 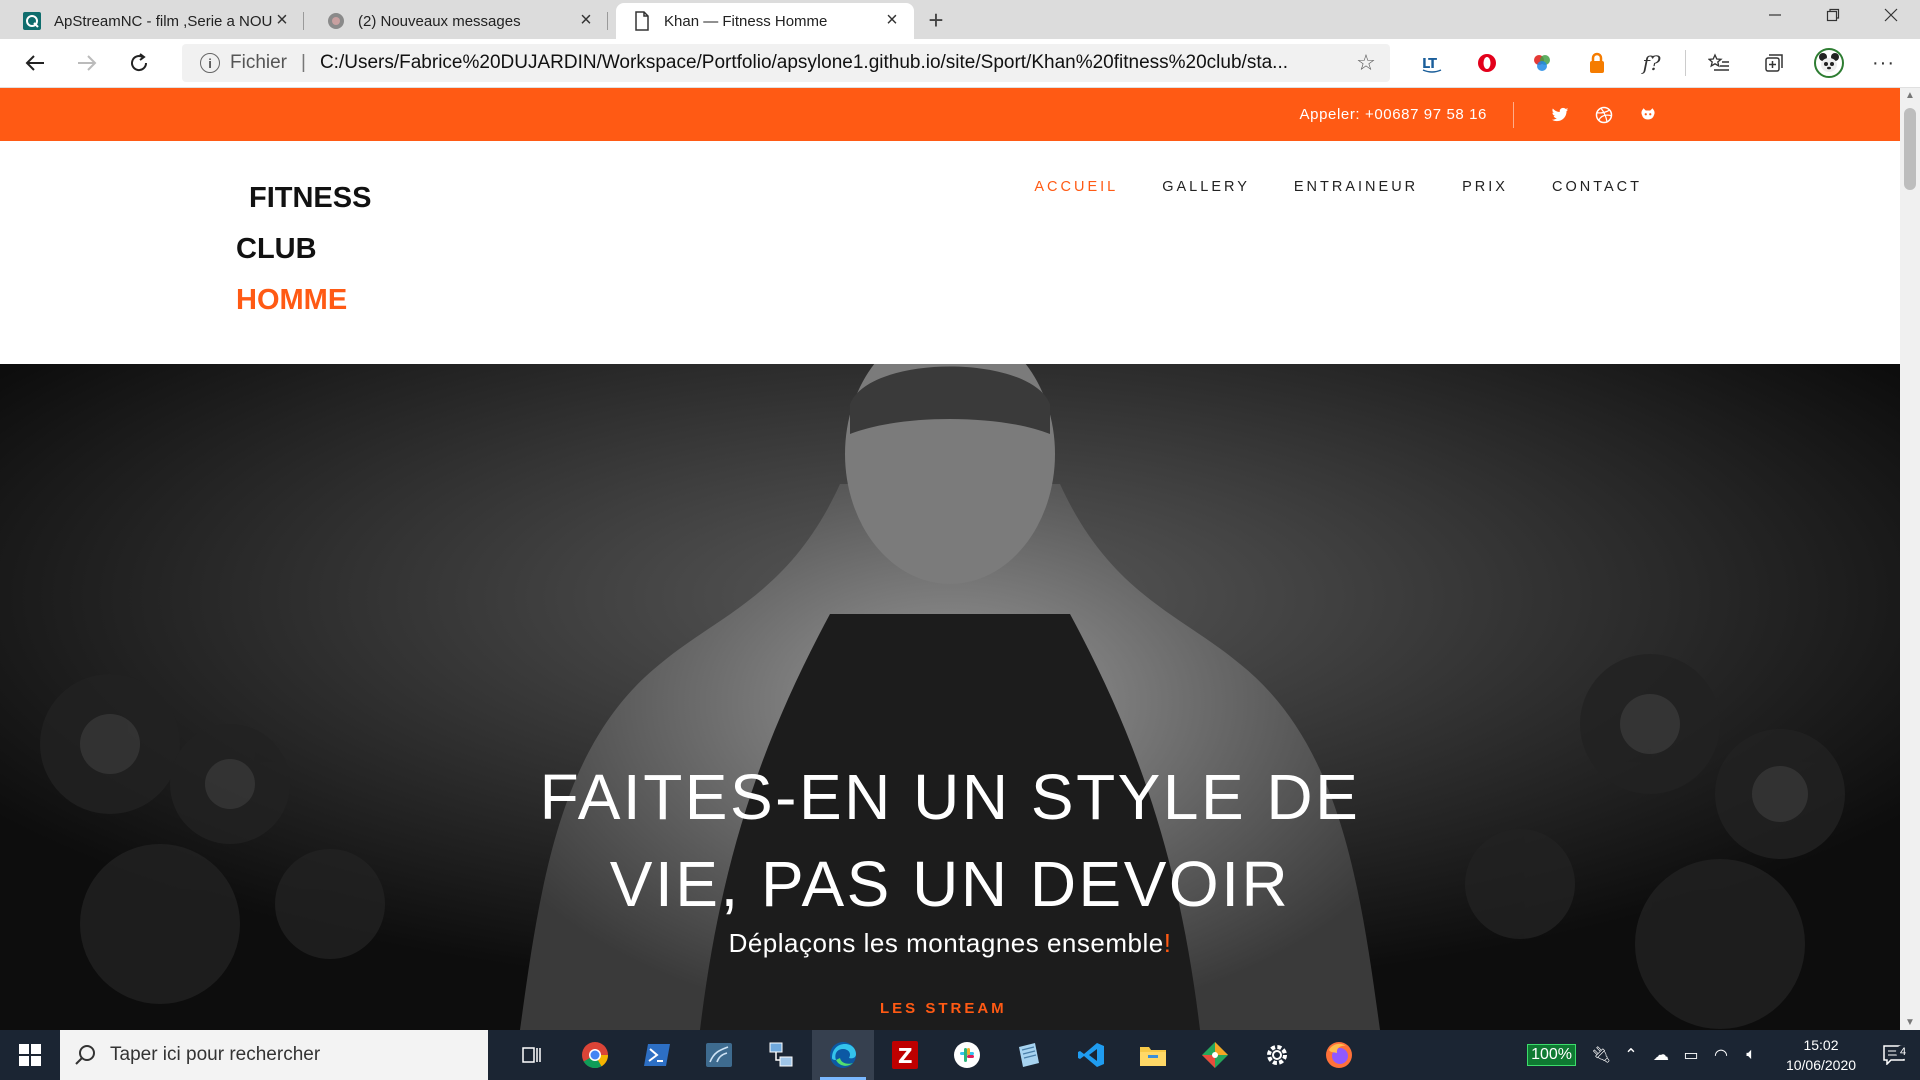 What do you see at coordinates (215, 1054) in the screenshot?
I see `taskbar-search-placeholder: Taper ici pour rechercher` at bounding box center [215, 1054].